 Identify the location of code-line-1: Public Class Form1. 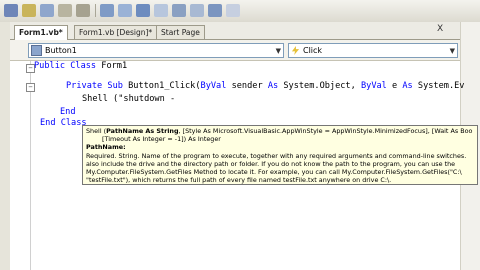
(80, 66).